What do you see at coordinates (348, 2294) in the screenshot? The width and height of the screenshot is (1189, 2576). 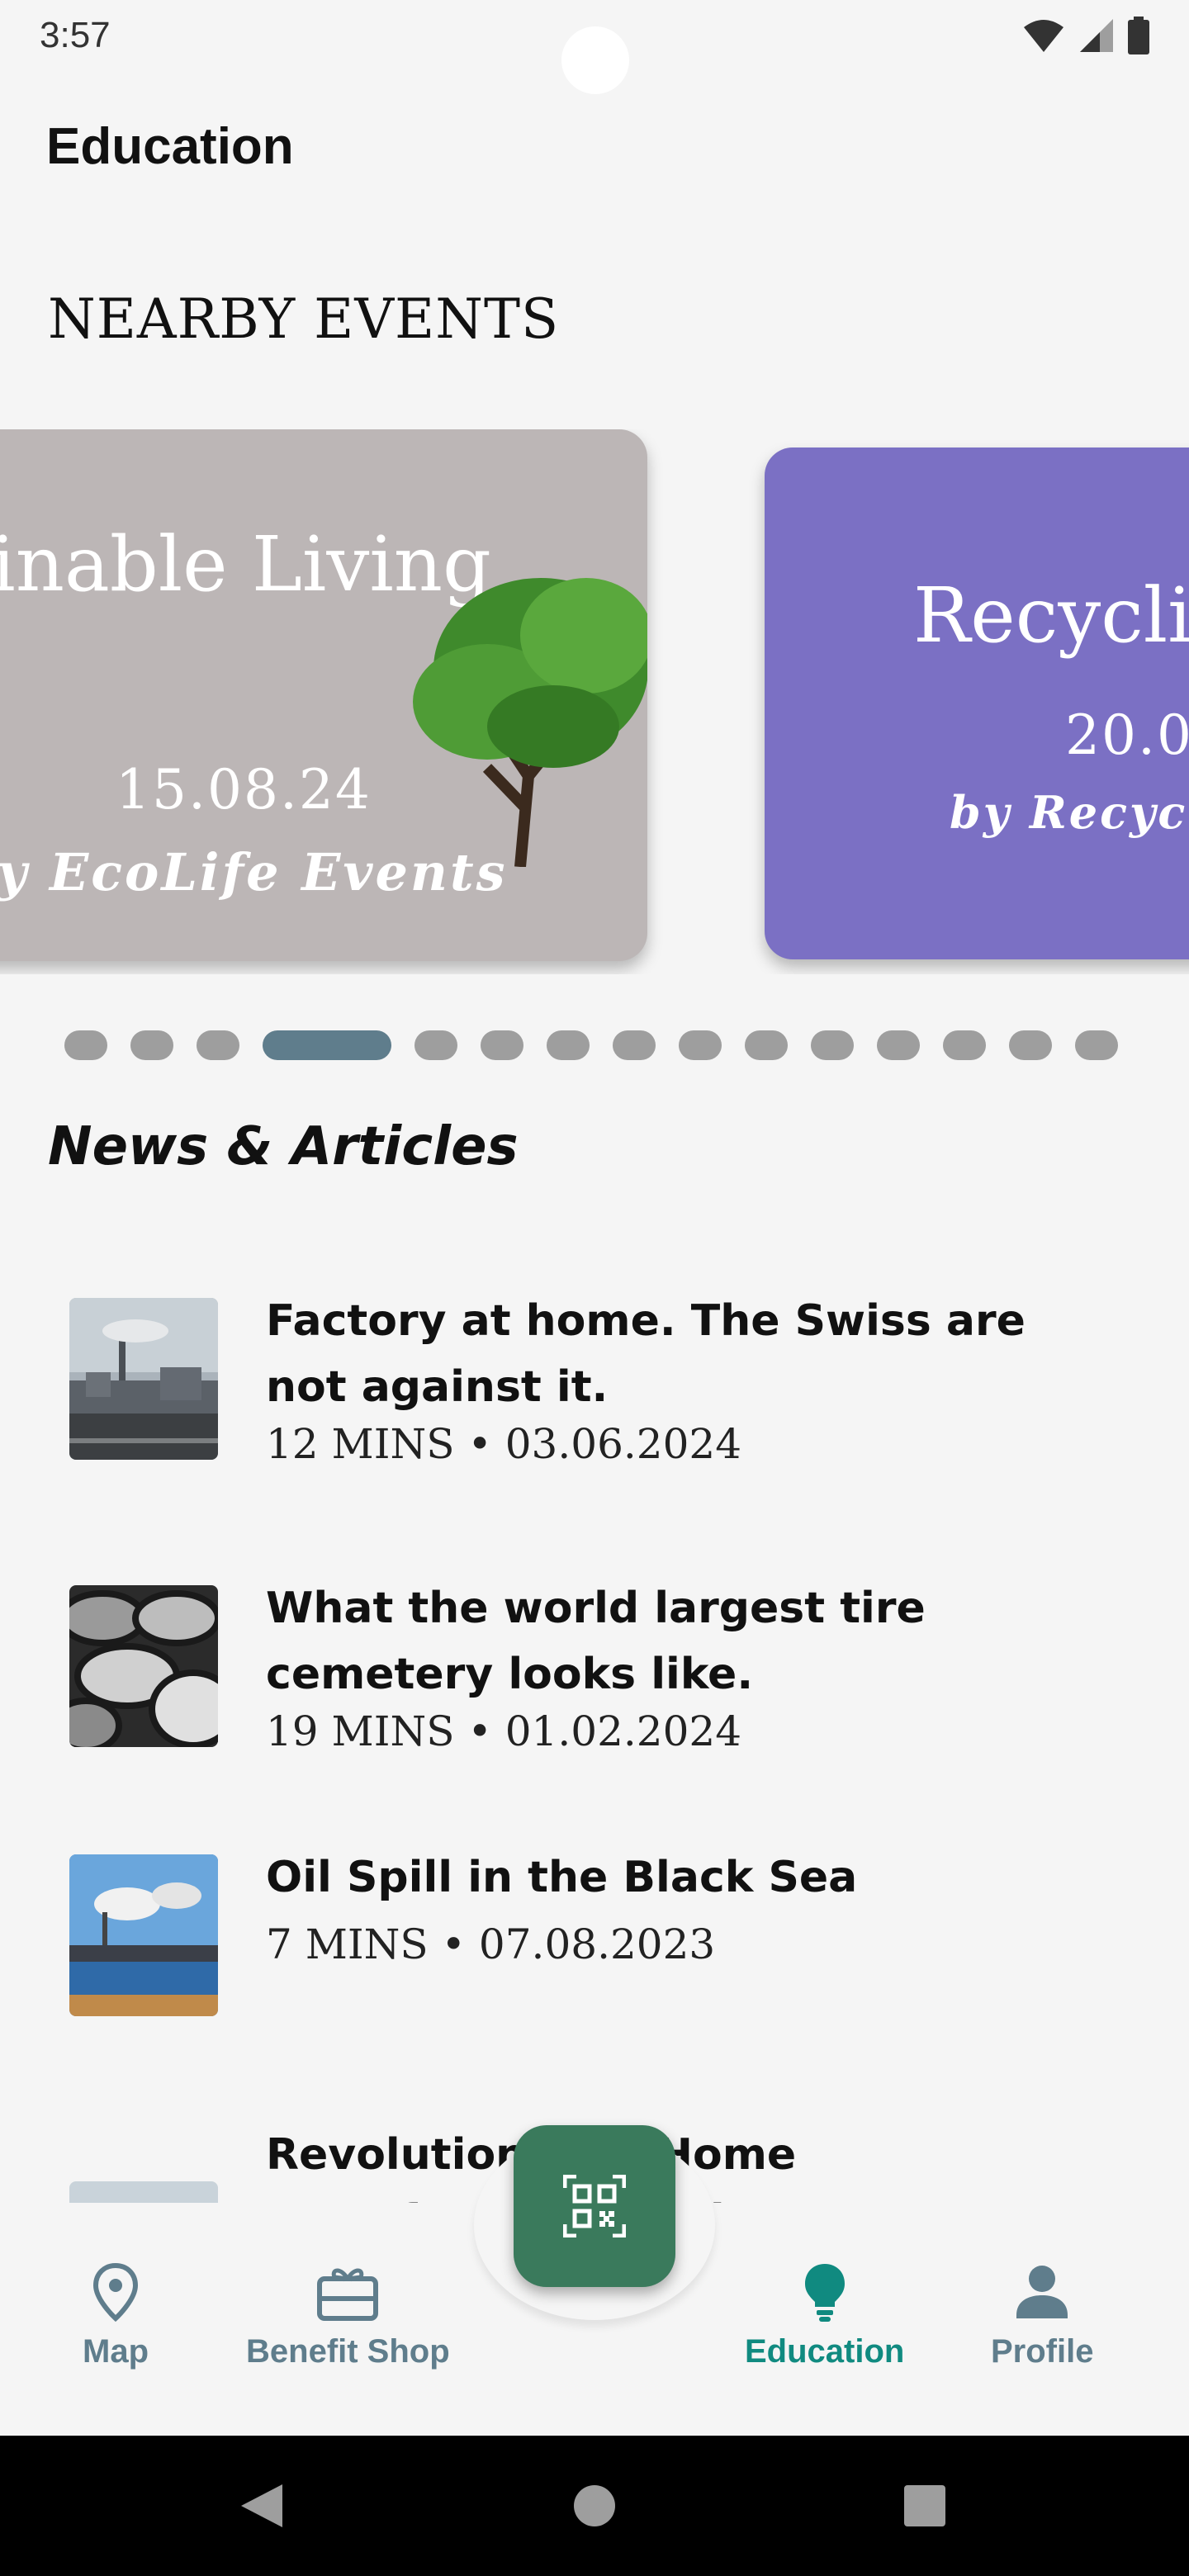 I see `gift-card-icon` at bounding box center [348, 2294].